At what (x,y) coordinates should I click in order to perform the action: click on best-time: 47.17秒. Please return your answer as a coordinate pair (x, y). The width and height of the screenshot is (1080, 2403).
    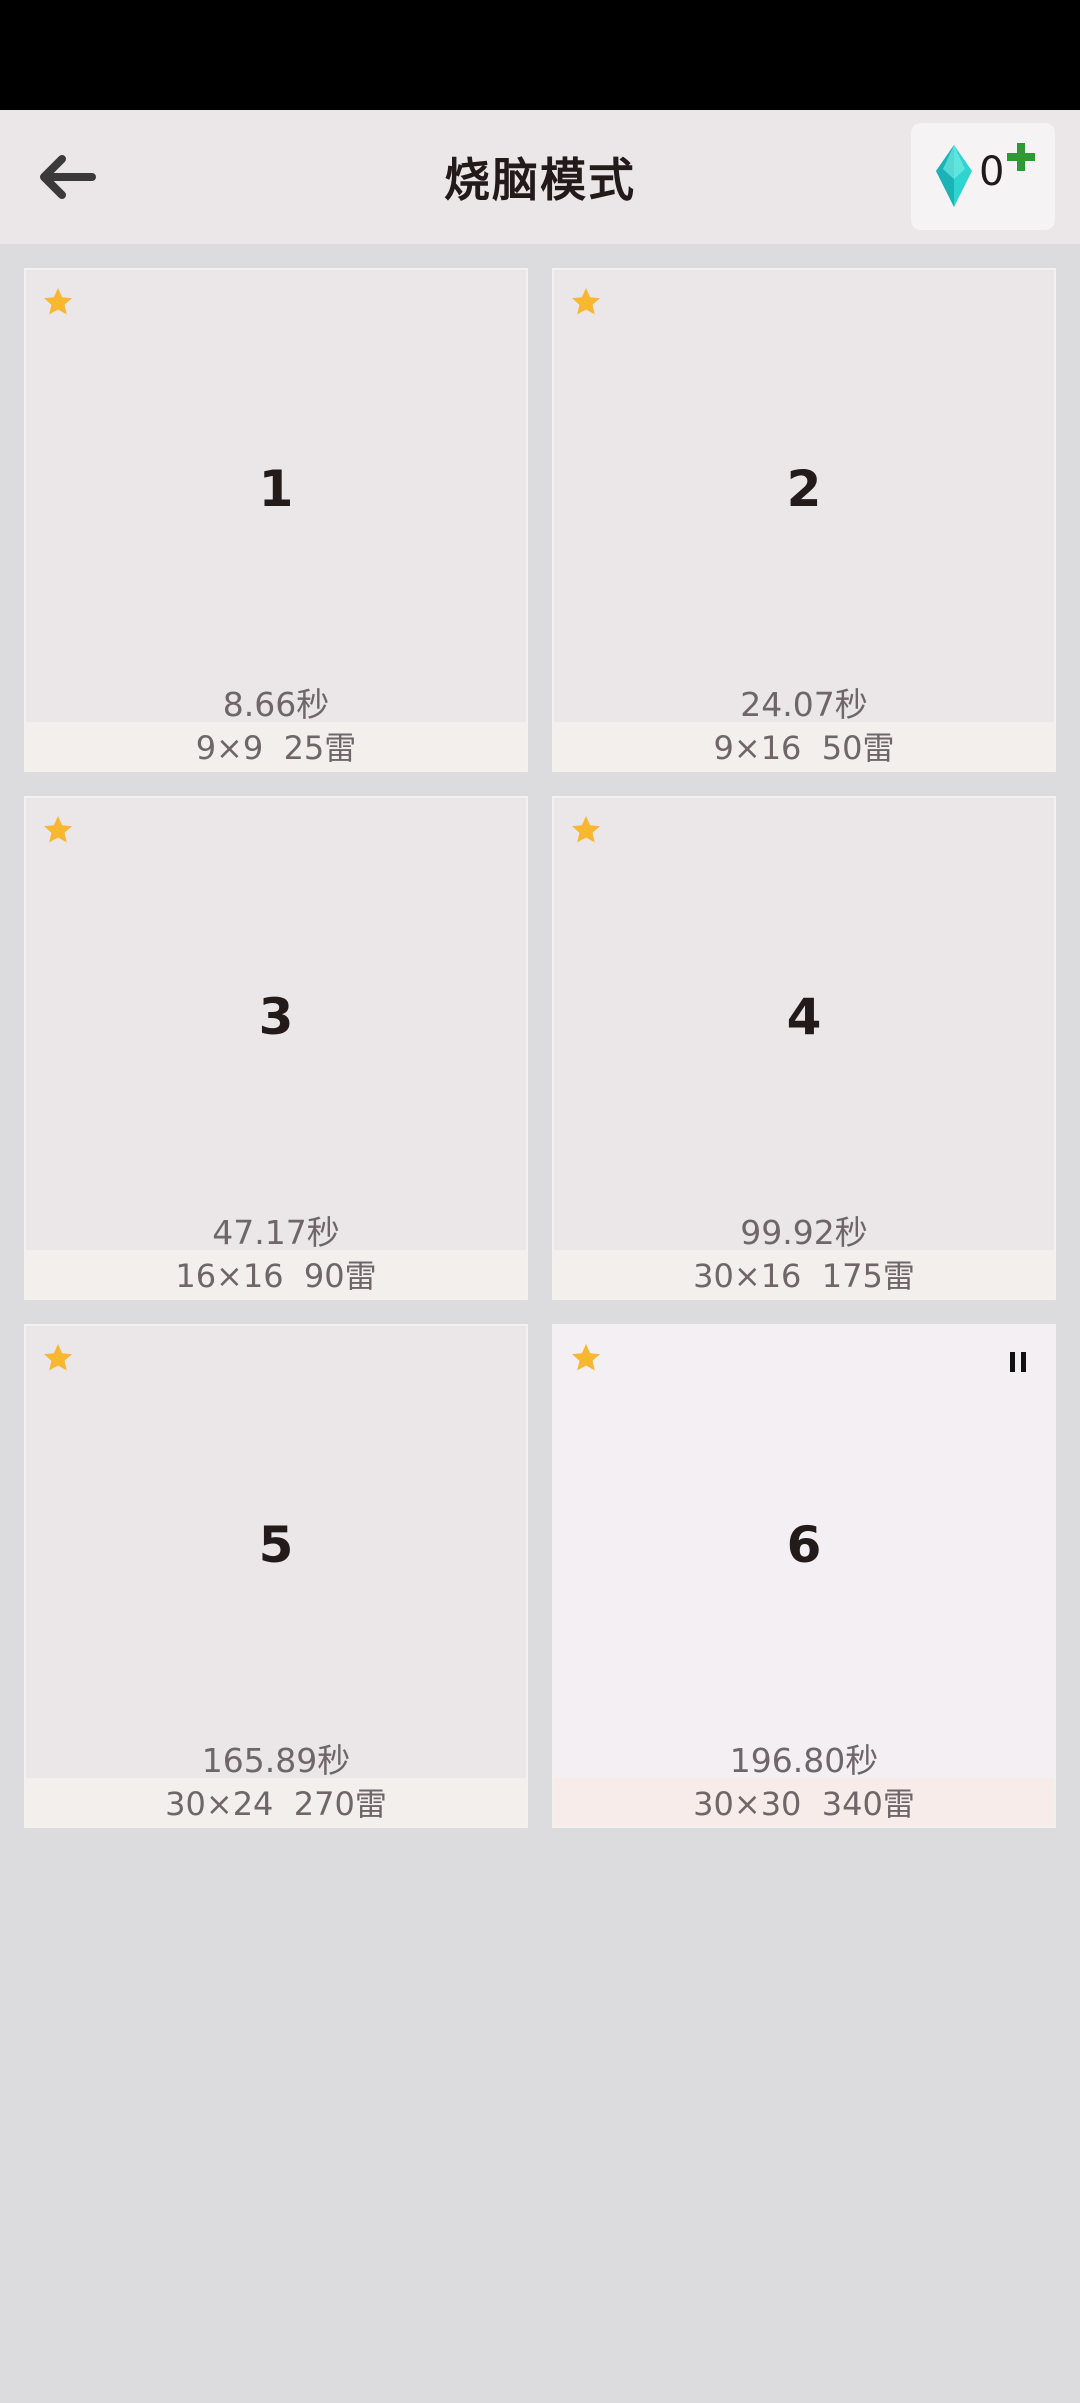
    Looking at the image, I should click on (276, 1232).